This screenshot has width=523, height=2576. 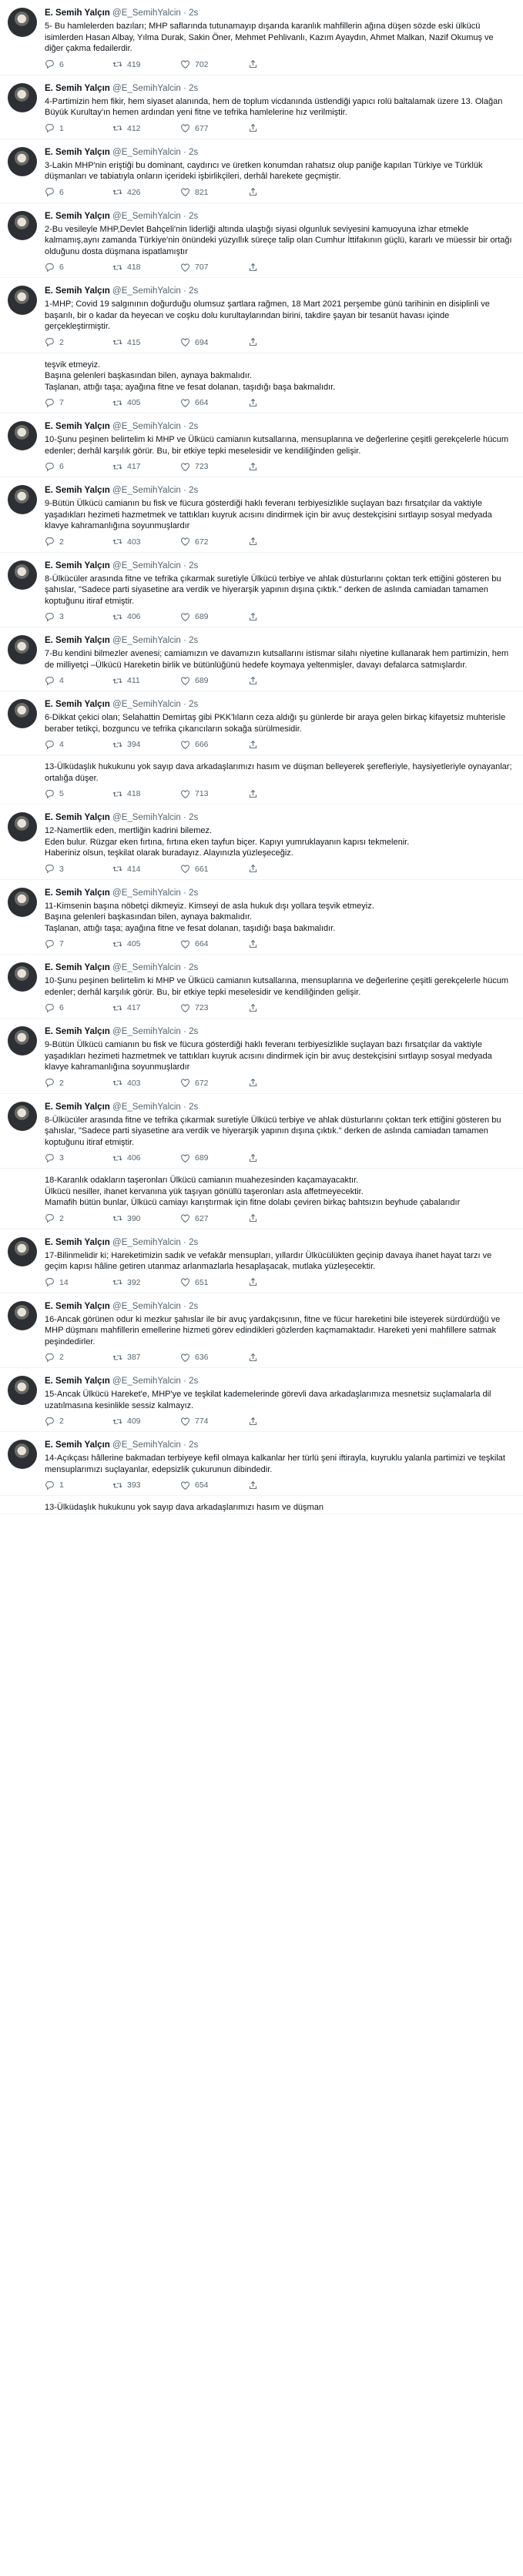 What do you see at coordinates (78, 1485) in the screenshot?
I see `reply-button: 1` at bounding box center [78, 1485].